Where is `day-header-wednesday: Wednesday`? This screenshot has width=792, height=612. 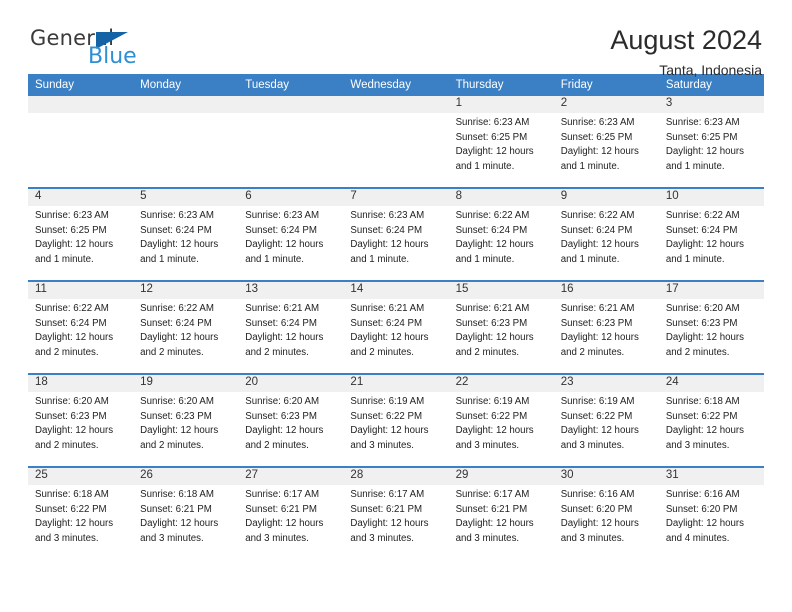
day-header-wednesday: Wednesday is located at coordinates (396, 85).